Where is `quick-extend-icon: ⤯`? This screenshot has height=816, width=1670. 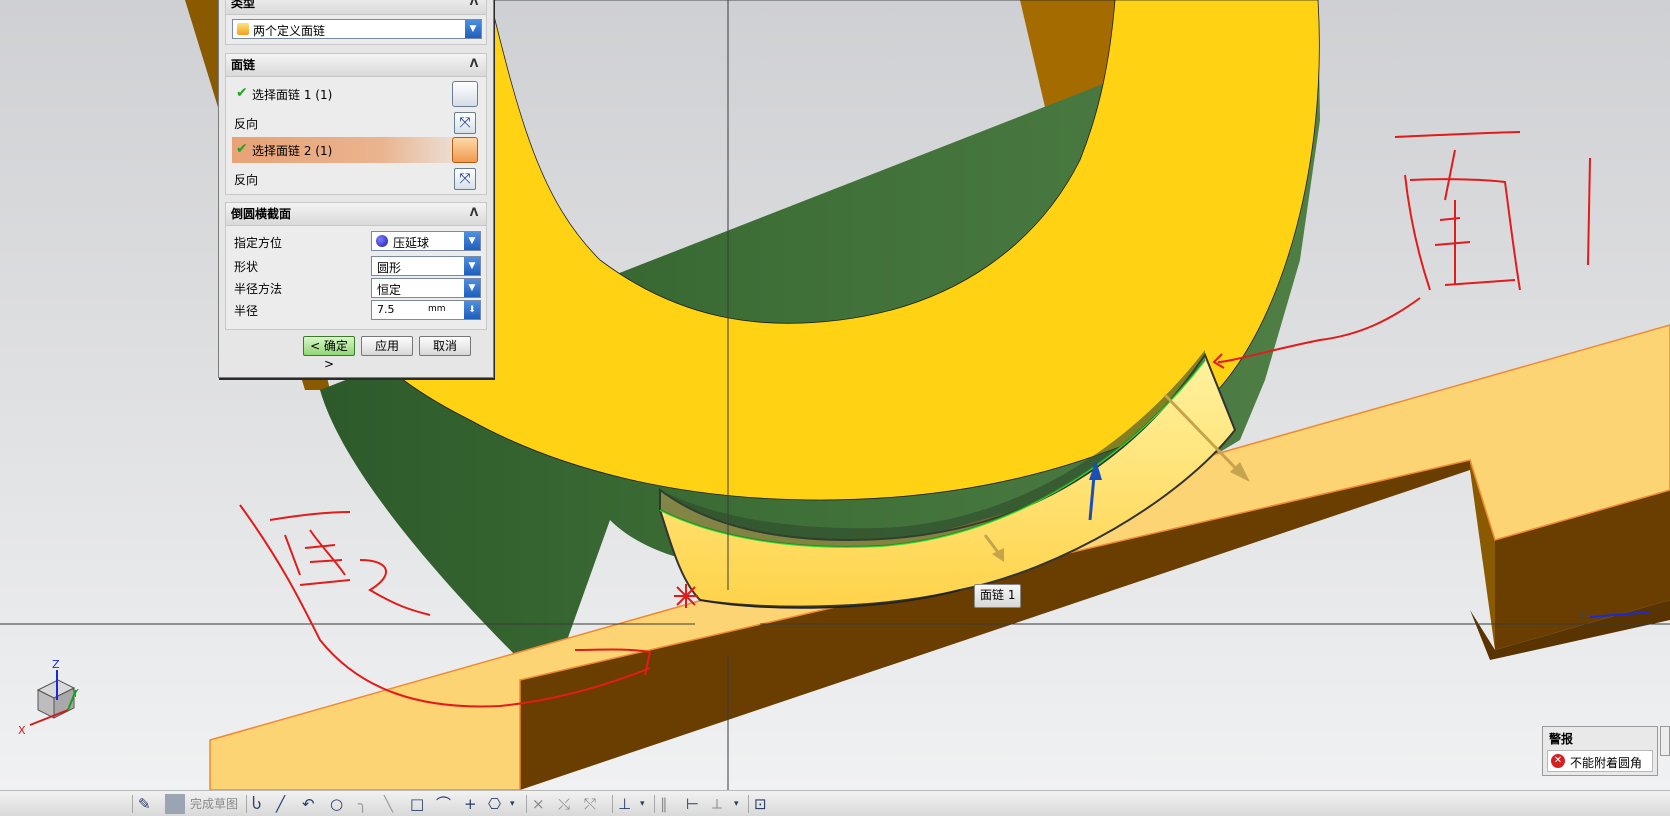
quick-extend-icon: ⤯ is located at coordinates (564, 804).